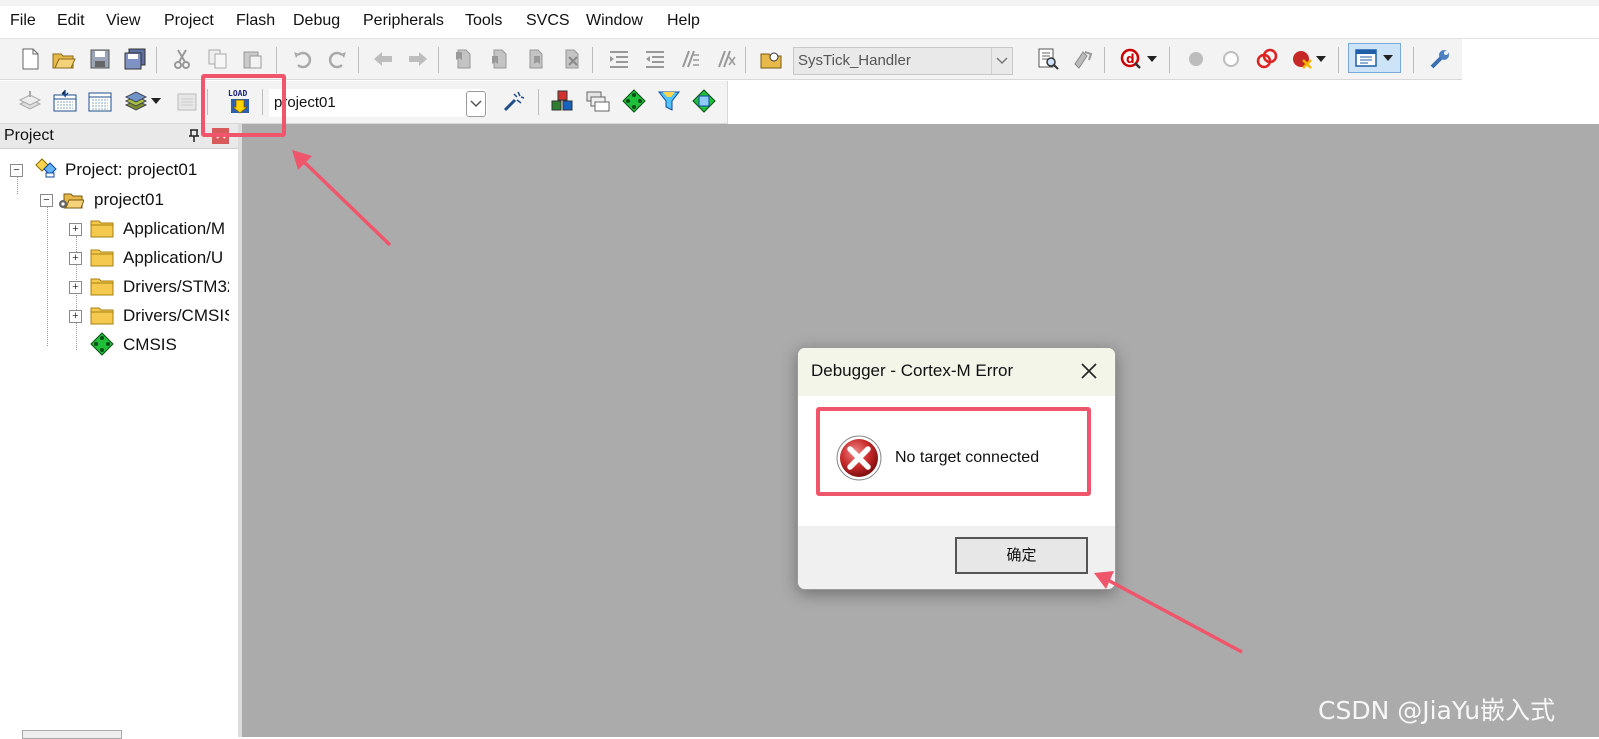  I want to click on watermark-text: CSDN @JiaYu嵌入式, so click(1437, 710).